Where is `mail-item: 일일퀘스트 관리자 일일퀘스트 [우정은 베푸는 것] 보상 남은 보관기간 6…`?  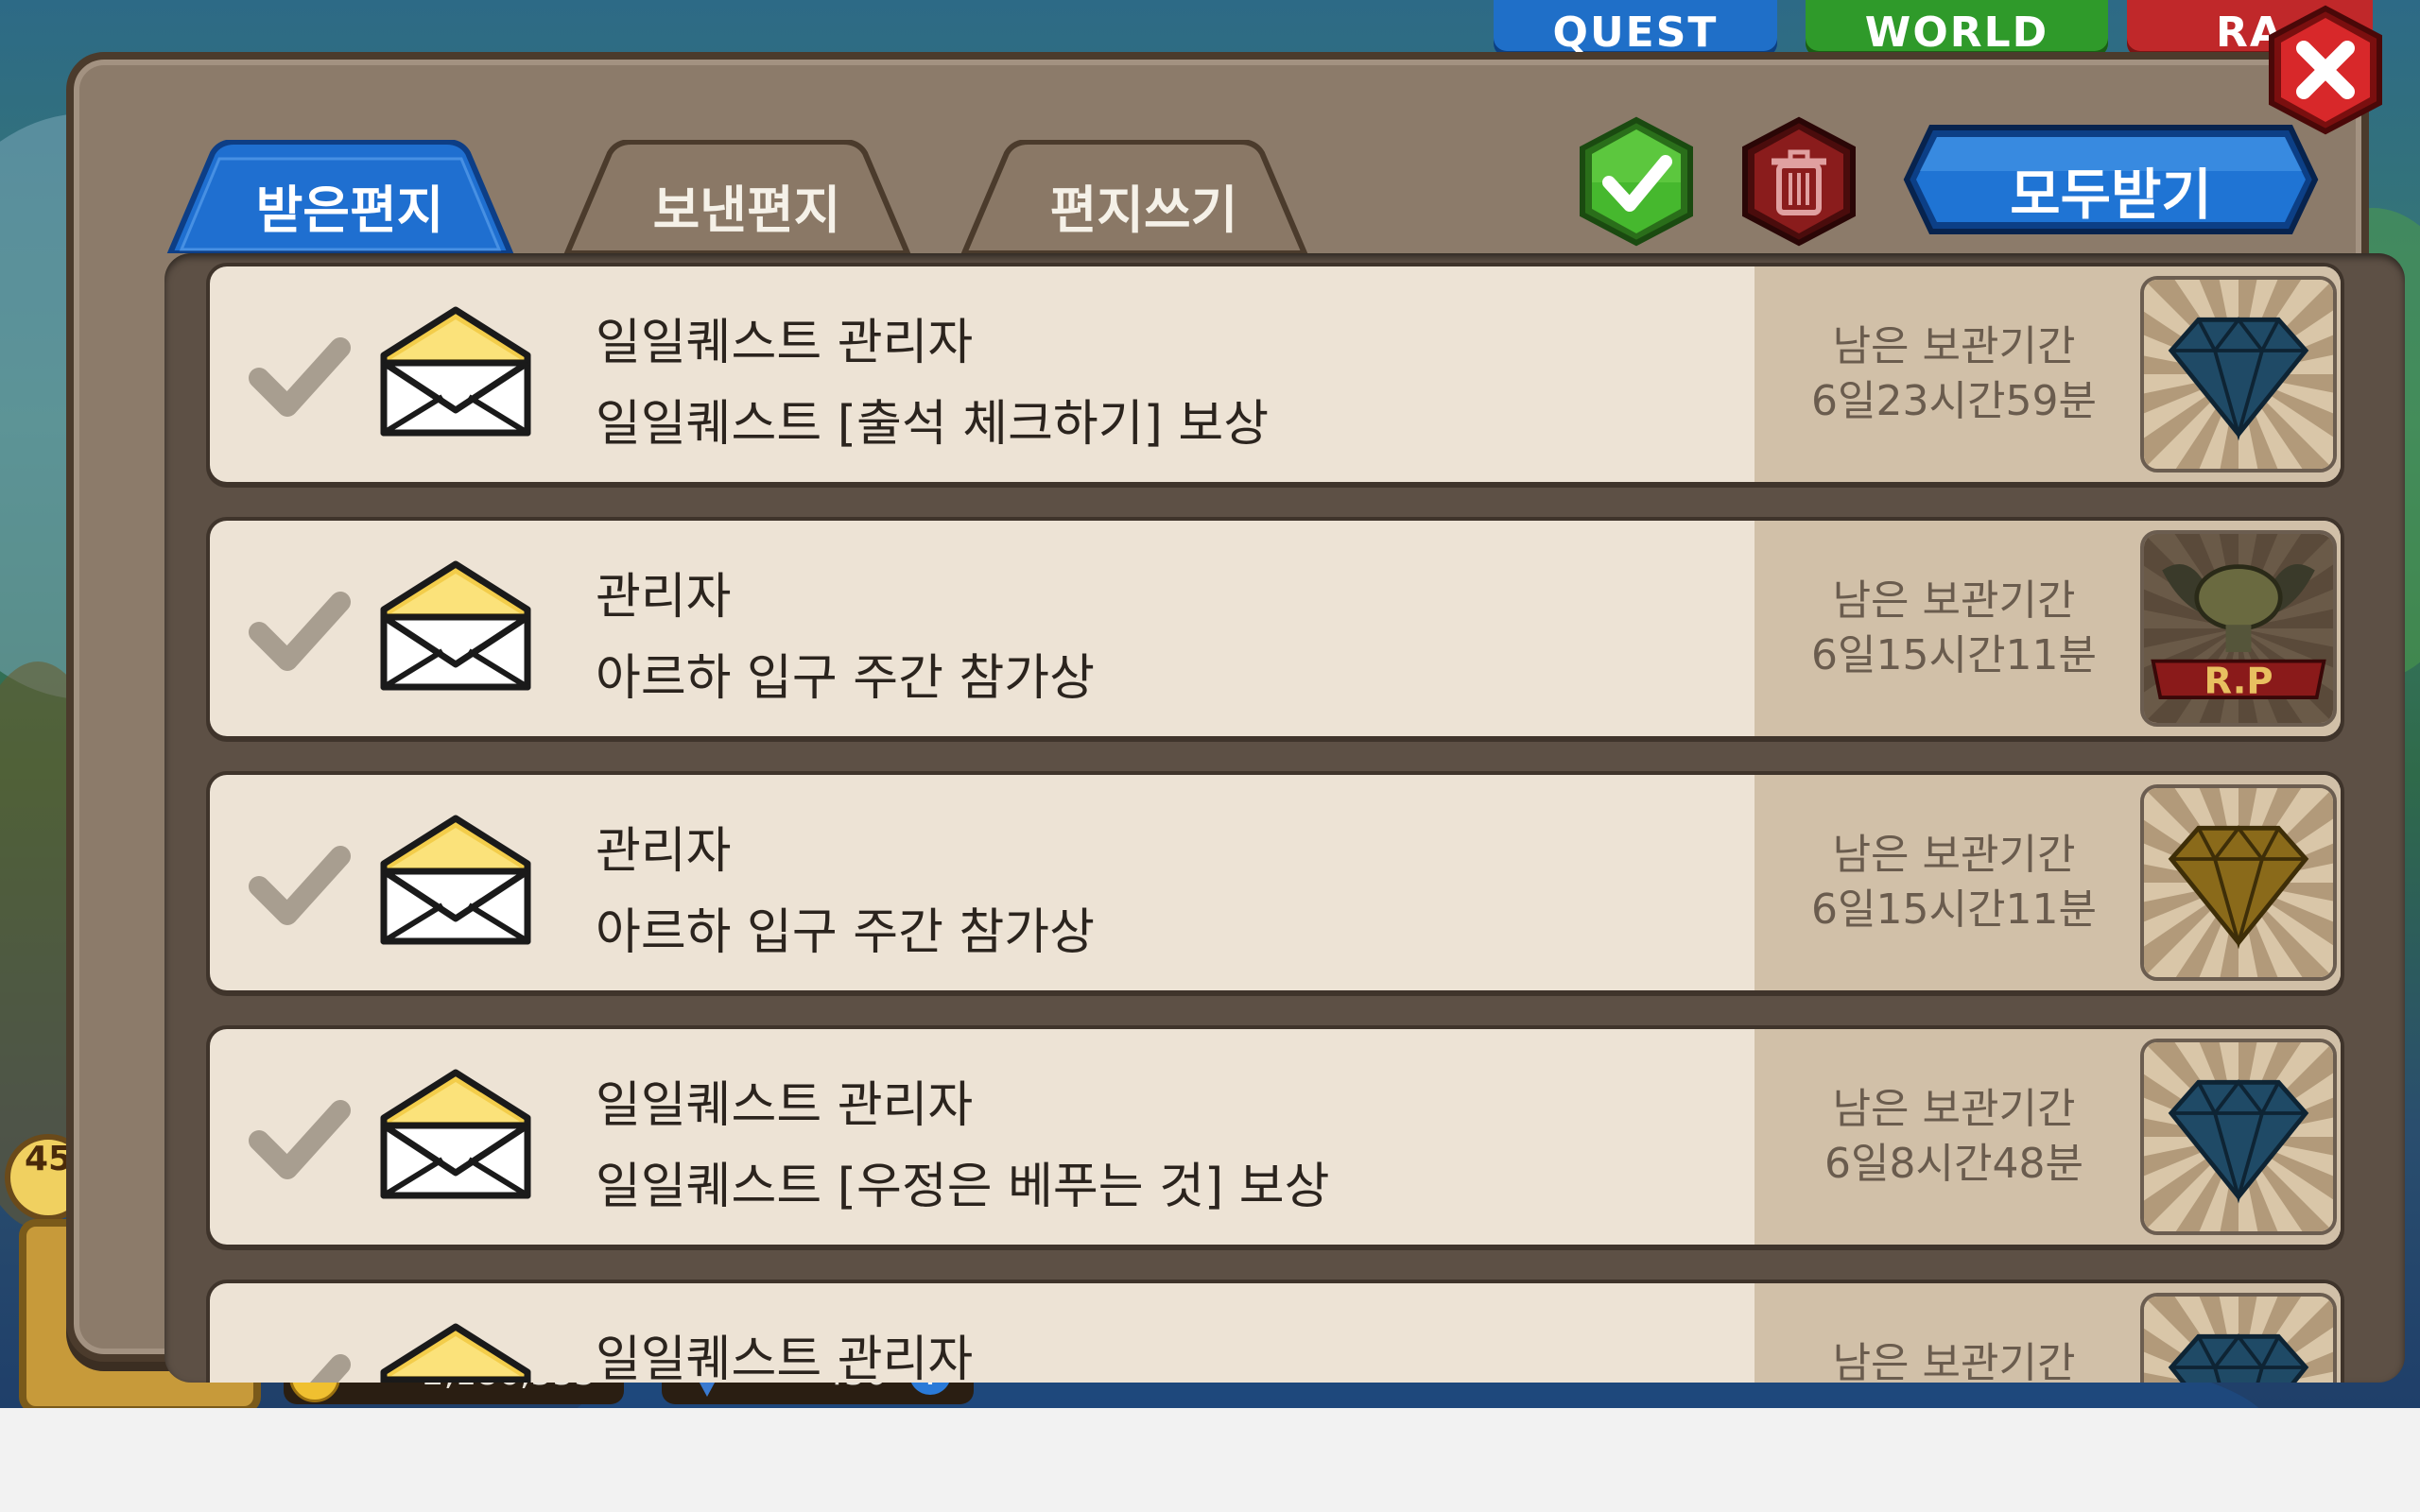 mail-item: 일일퀘스트 관리자 일일퀘스트 [우정은 베푸는 것] 보상 남은 보관기간 6… is located at coordinates (1275, 1137).